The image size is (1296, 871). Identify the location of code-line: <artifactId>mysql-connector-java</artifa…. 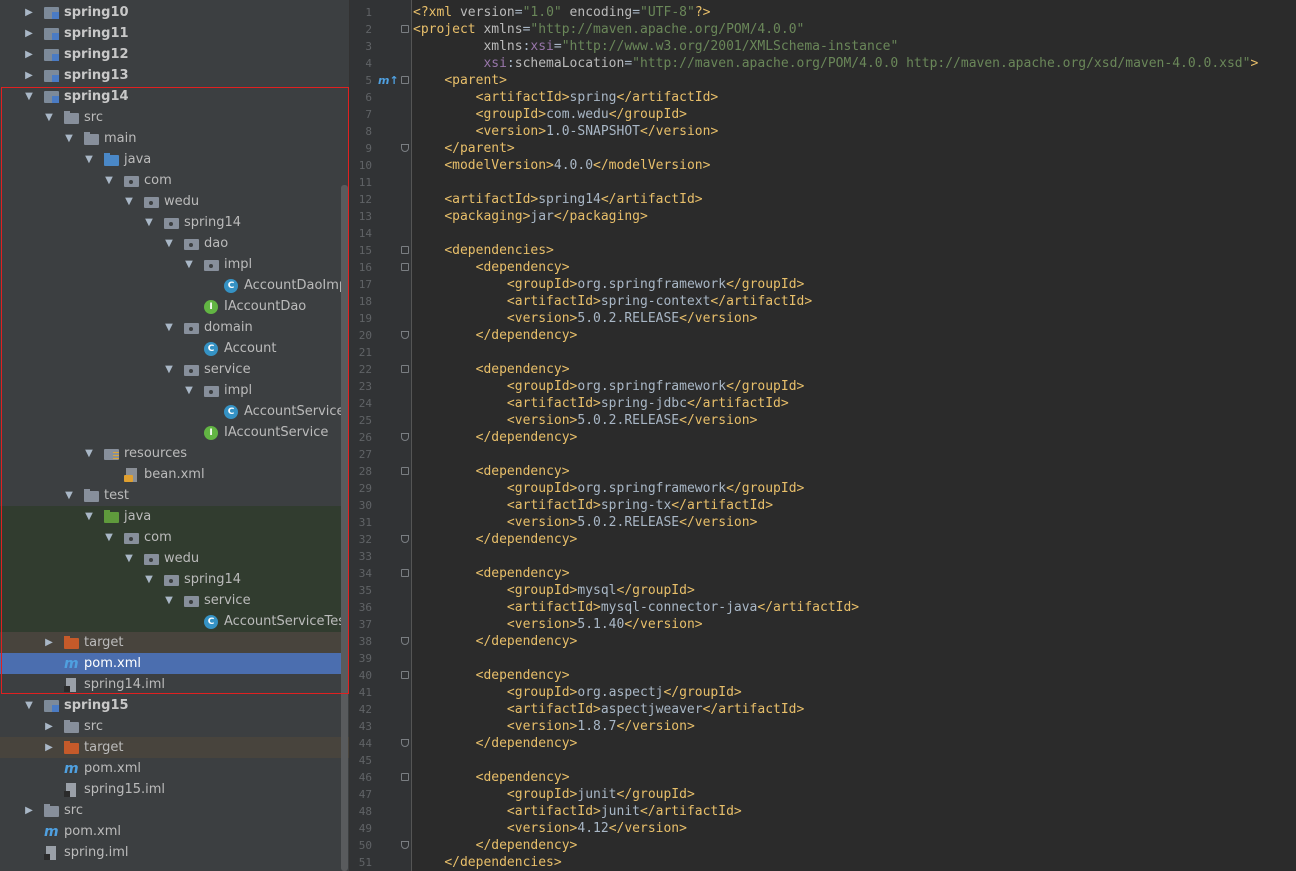
(853, 607).